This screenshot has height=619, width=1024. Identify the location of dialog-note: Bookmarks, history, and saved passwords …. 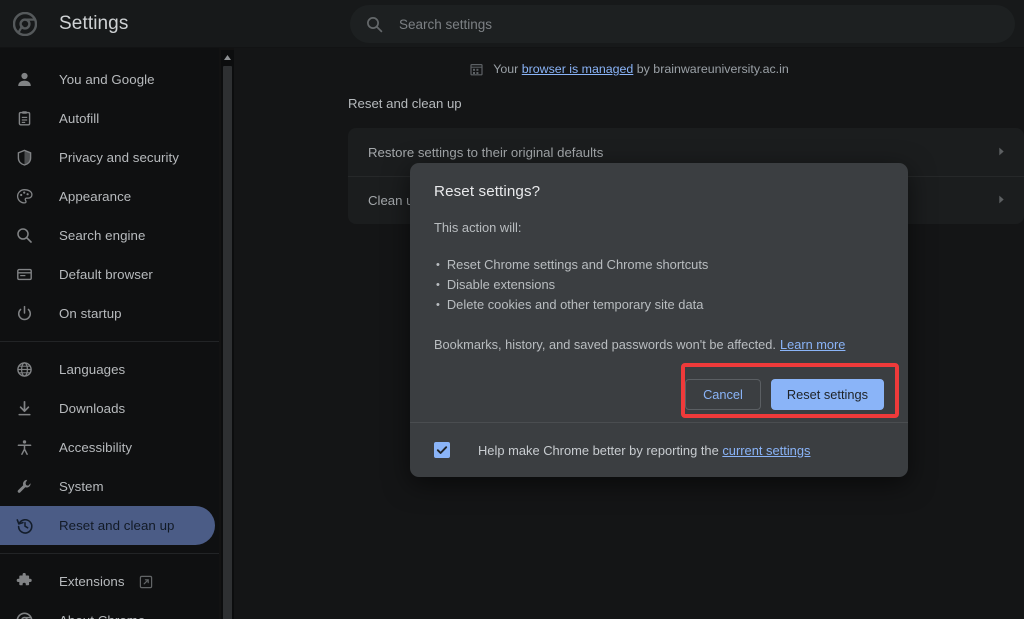
(659, 344).